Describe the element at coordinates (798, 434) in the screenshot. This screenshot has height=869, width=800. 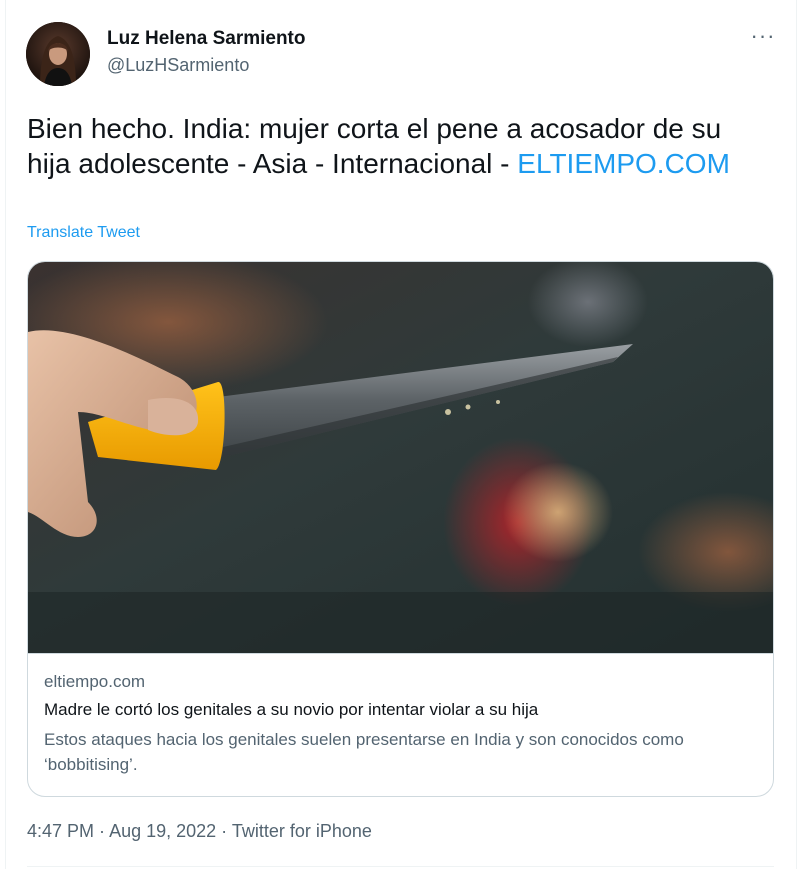
I see `frame-right-border` at that location.